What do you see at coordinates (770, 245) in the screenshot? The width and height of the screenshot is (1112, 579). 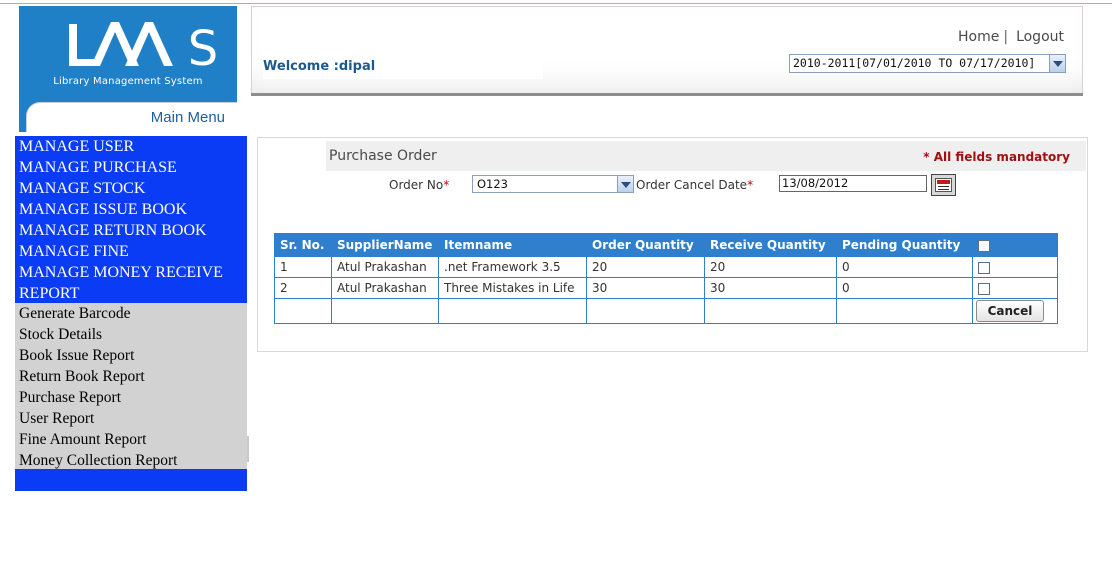 I see `col-receive-quantity: Receive Quantity` at bounding box center [770, 245].